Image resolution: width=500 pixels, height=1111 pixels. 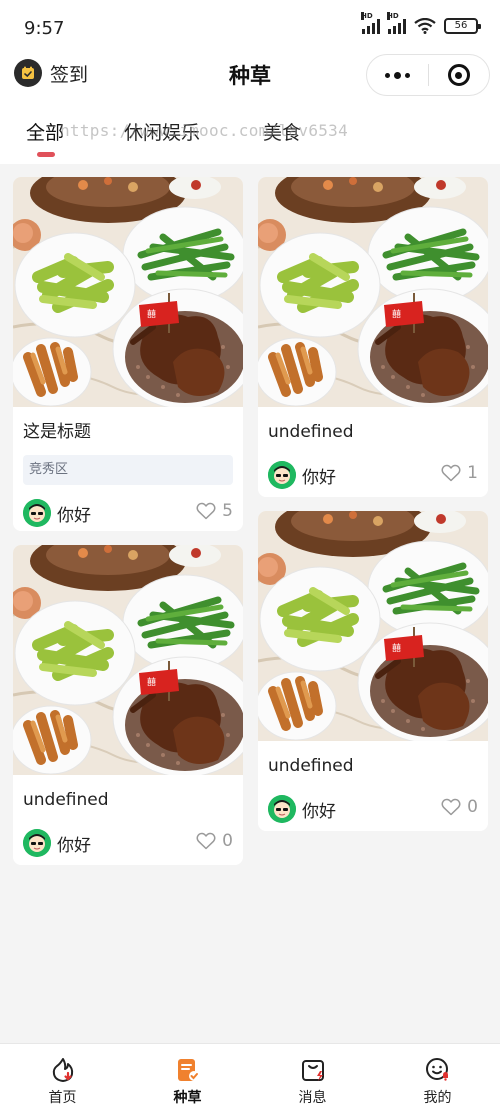 What do you see at coordinates (437, 1098) in the screenshot?
I see `tabbar-label: 我的` at bounding box center [437, 1098].